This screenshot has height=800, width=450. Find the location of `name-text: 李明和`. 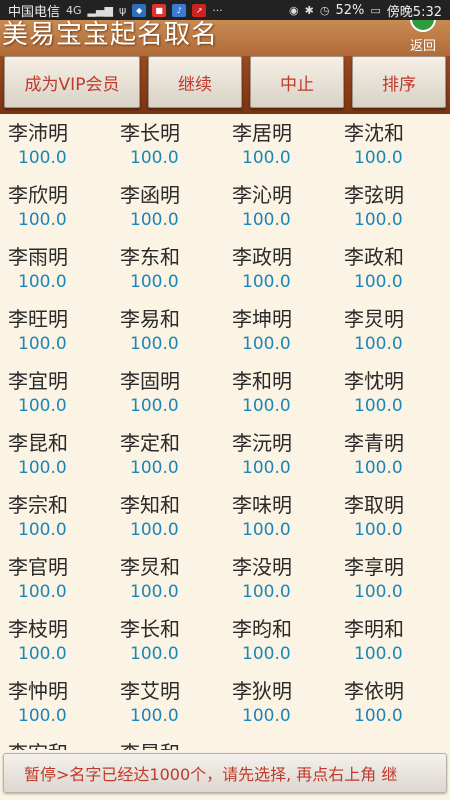

name-text: 李明和 is located at coordinates (374, 629).